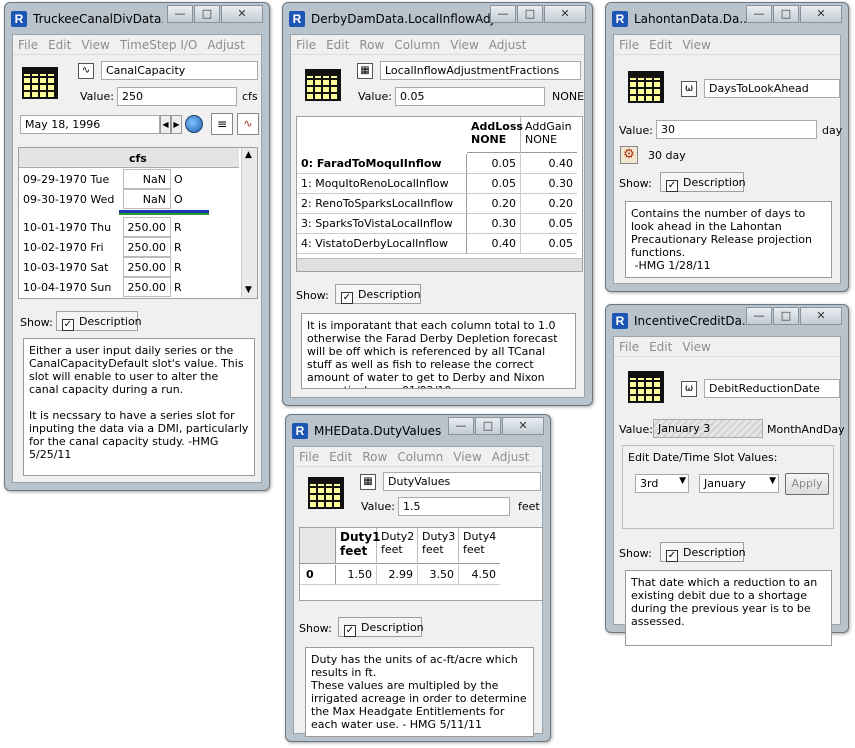 The image size is (855, 748). I want to click on globe-icon, so click(194, 124).